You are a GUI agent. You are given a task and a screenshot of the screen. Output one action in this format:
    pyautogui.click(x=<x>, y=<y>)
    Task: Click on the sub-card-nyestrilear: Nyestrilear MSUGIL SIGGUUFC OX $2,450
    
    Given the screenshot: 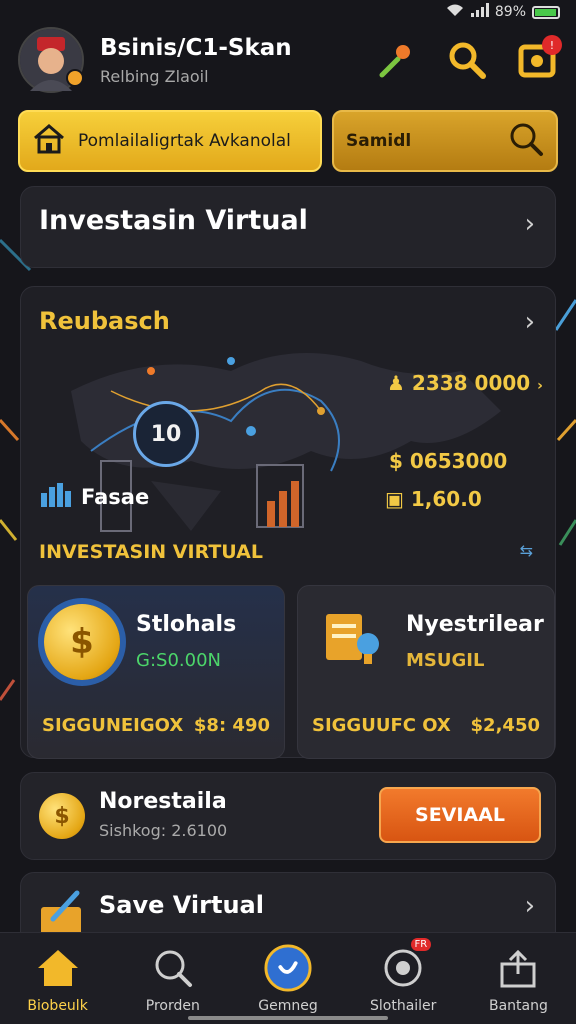 What is the action you would take?
    pyautogui.click(x=426, y=672)
    